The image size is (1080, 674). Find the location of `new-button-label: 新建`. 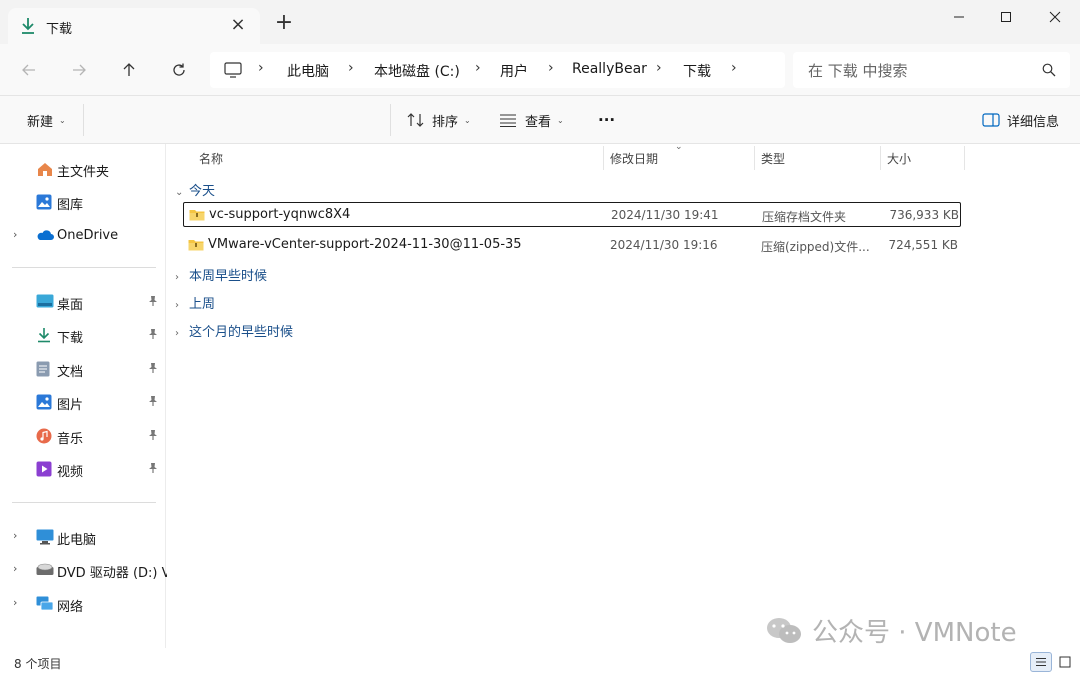

new-button-label: 新建 is located at coordinates (40, 122).